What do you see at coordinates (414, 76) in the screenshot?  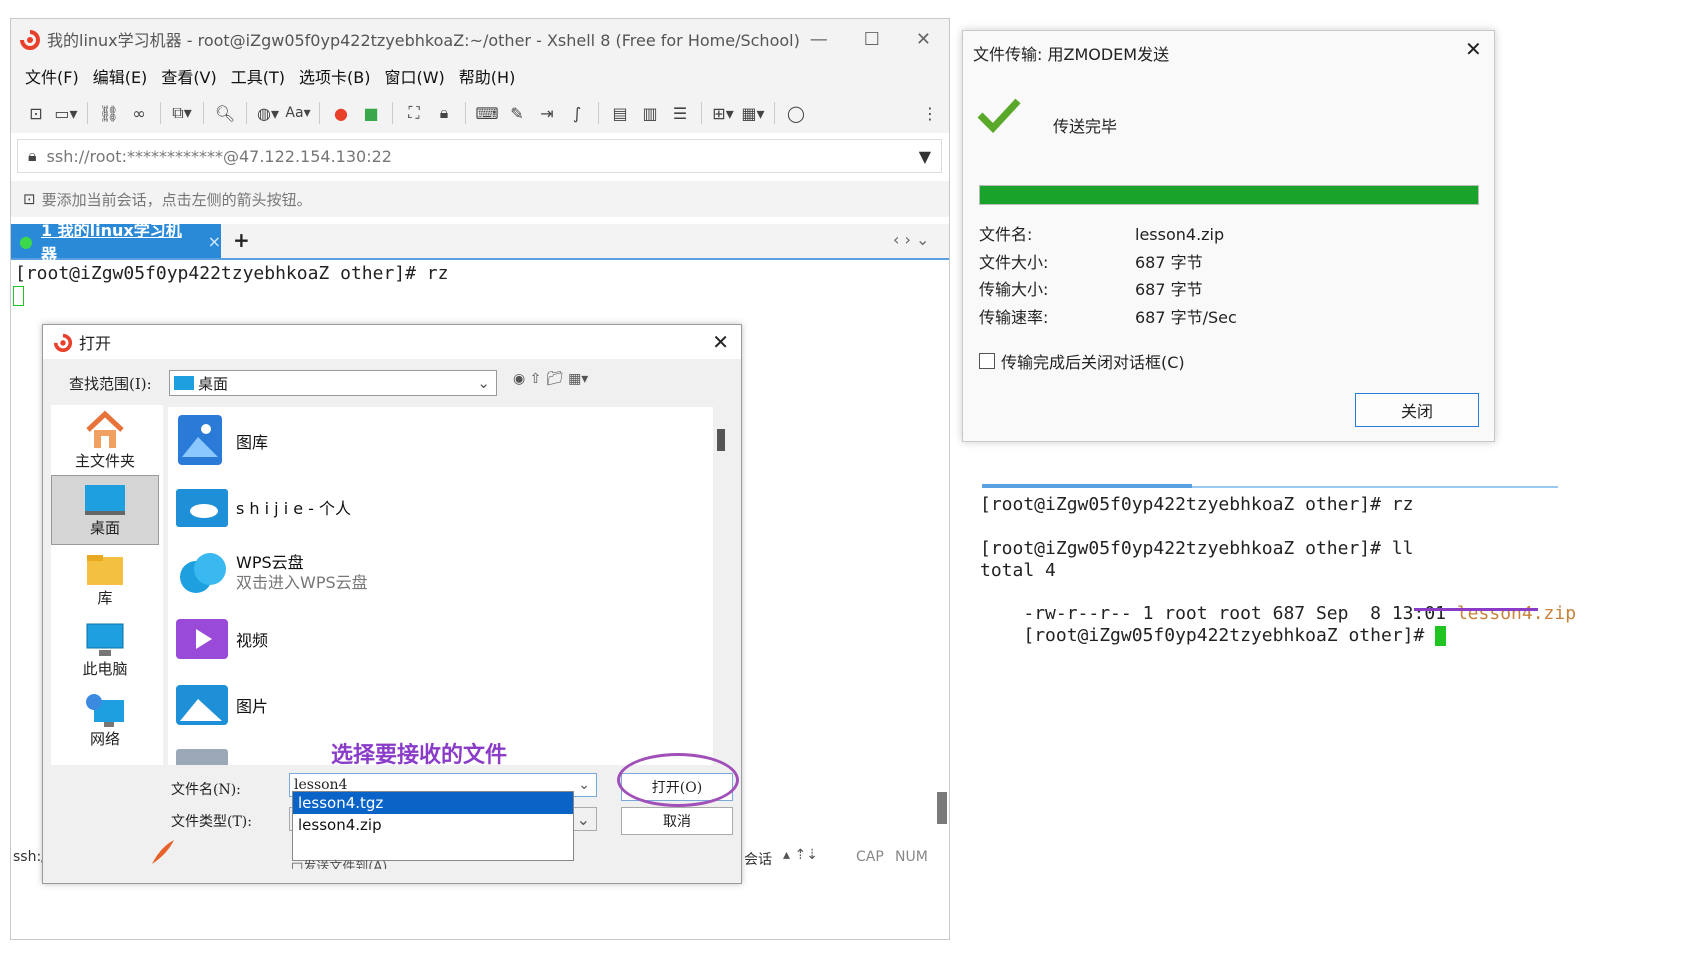 I see `menu-window: 窗口(W)` at bounding box center [414, 76].